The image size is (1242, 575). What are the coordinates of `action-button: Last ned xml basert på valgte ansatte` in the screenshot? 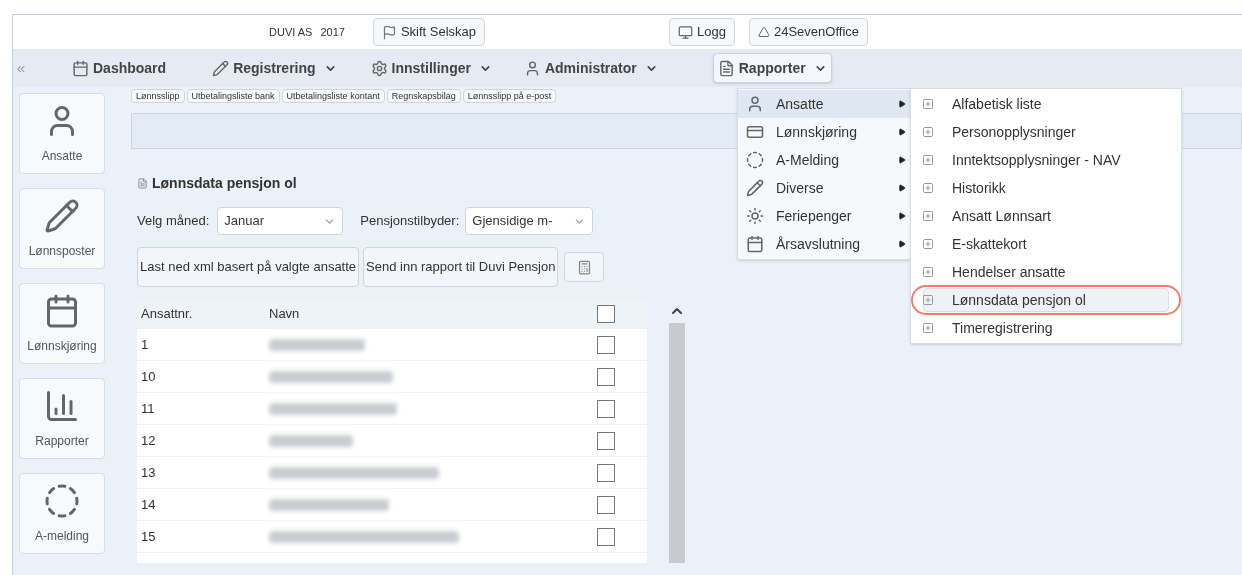 It's located at (248, 267).